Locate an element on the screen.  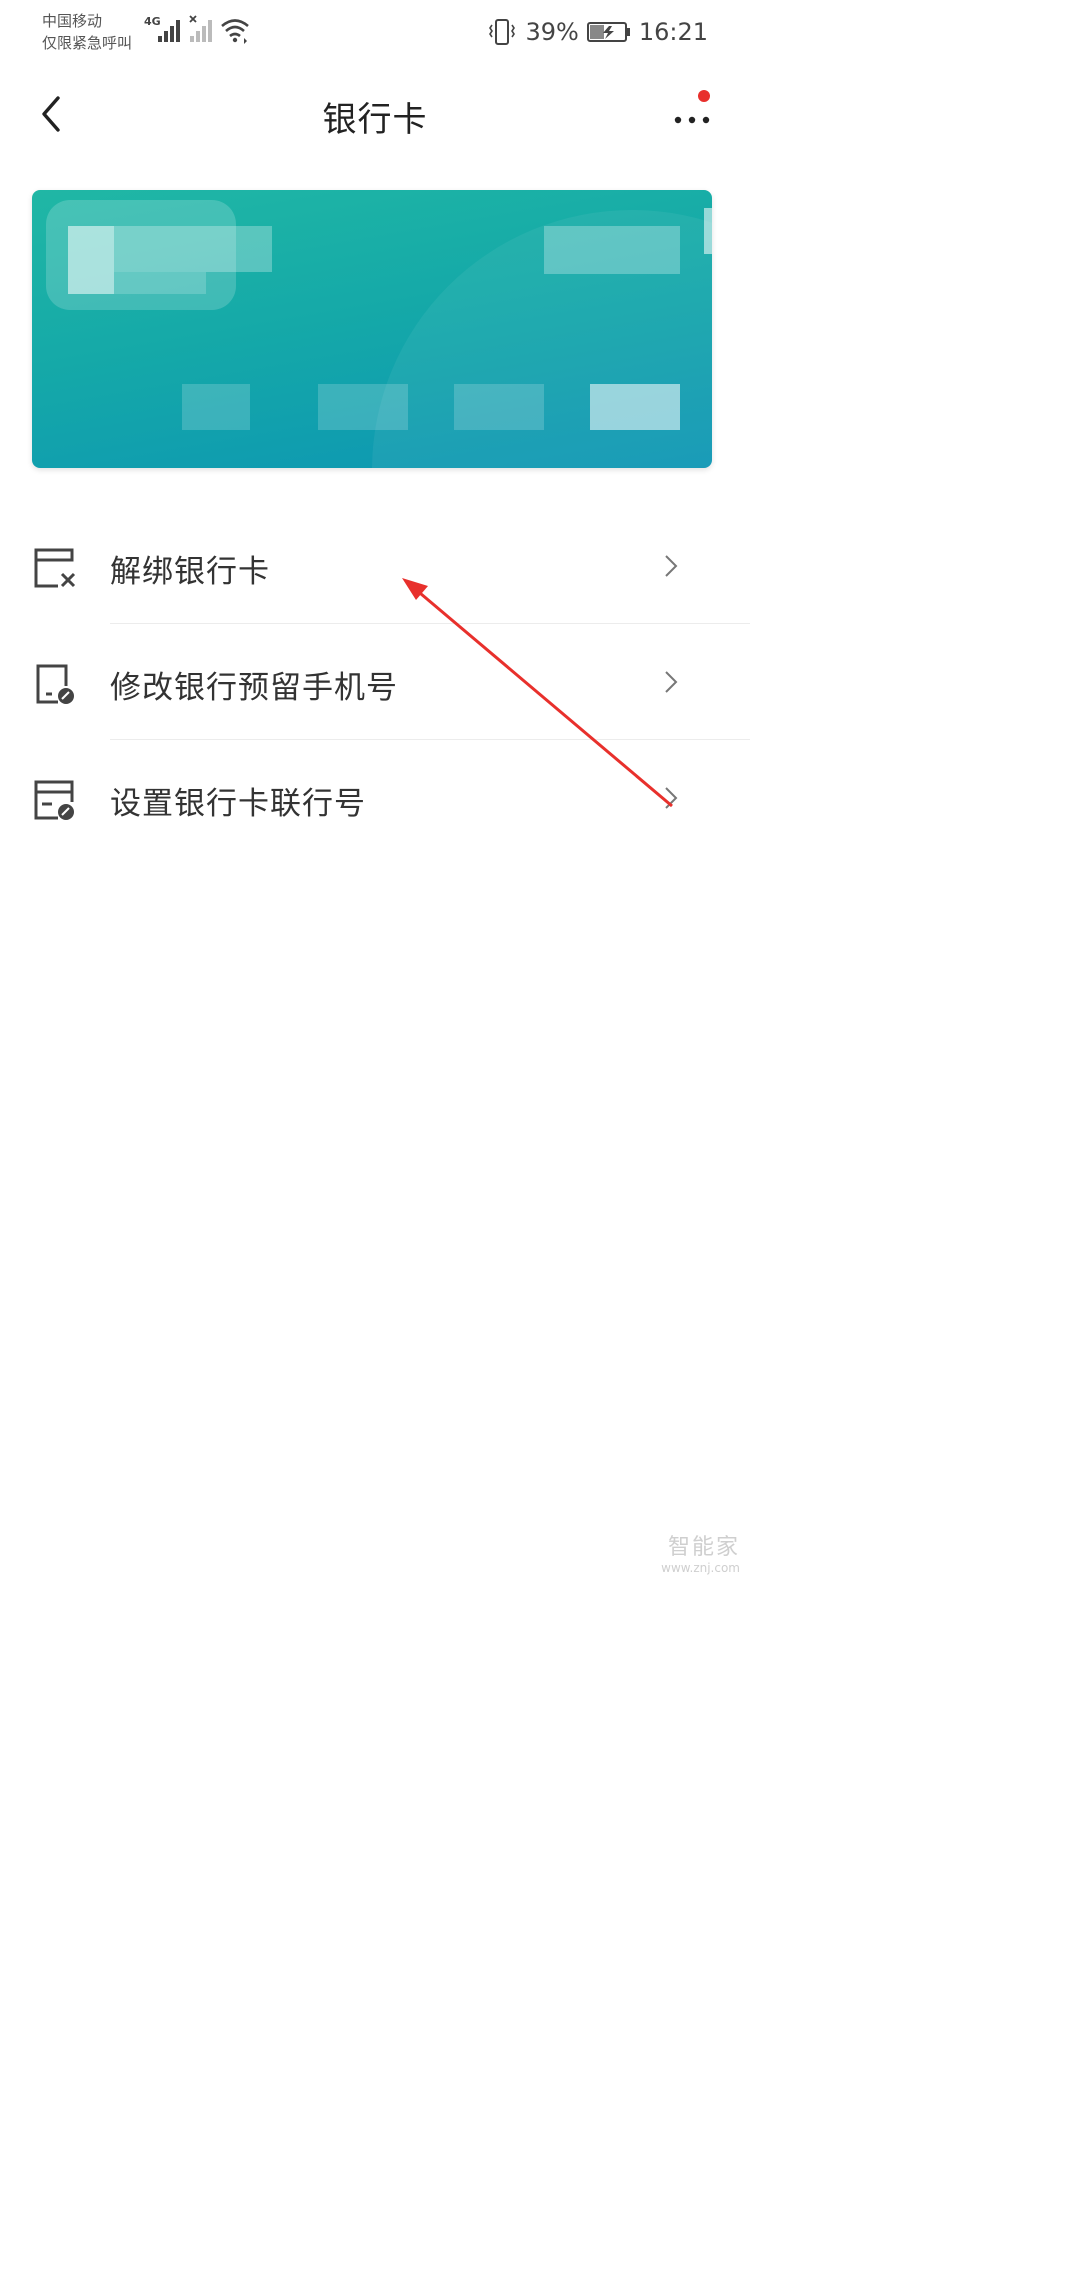
menu-item-label: 设置银行卡联行号 is located at coordinates (238, 804).